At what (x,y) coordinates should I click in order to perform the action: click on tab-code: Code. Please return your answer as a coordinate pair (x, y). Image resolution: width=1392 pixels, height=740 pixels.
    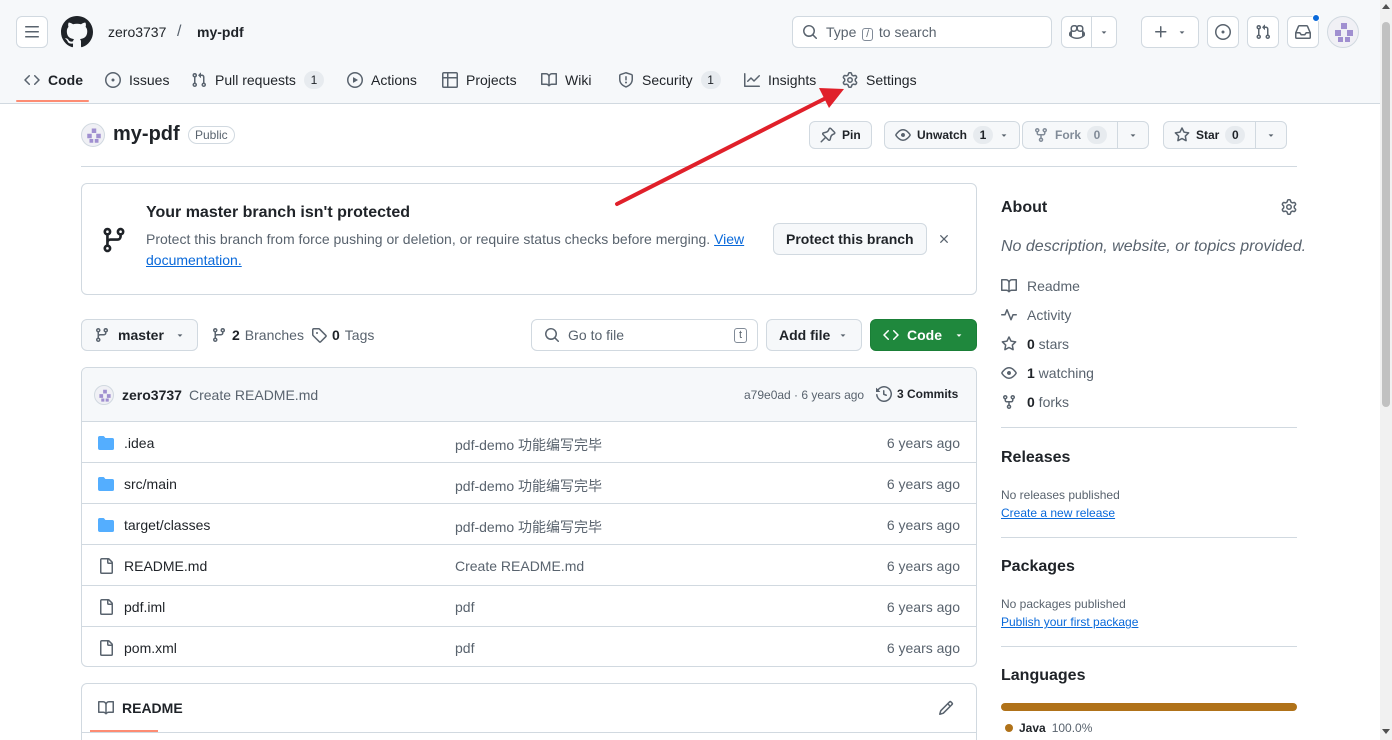
    Looking at the image, I should click on (53, 80).